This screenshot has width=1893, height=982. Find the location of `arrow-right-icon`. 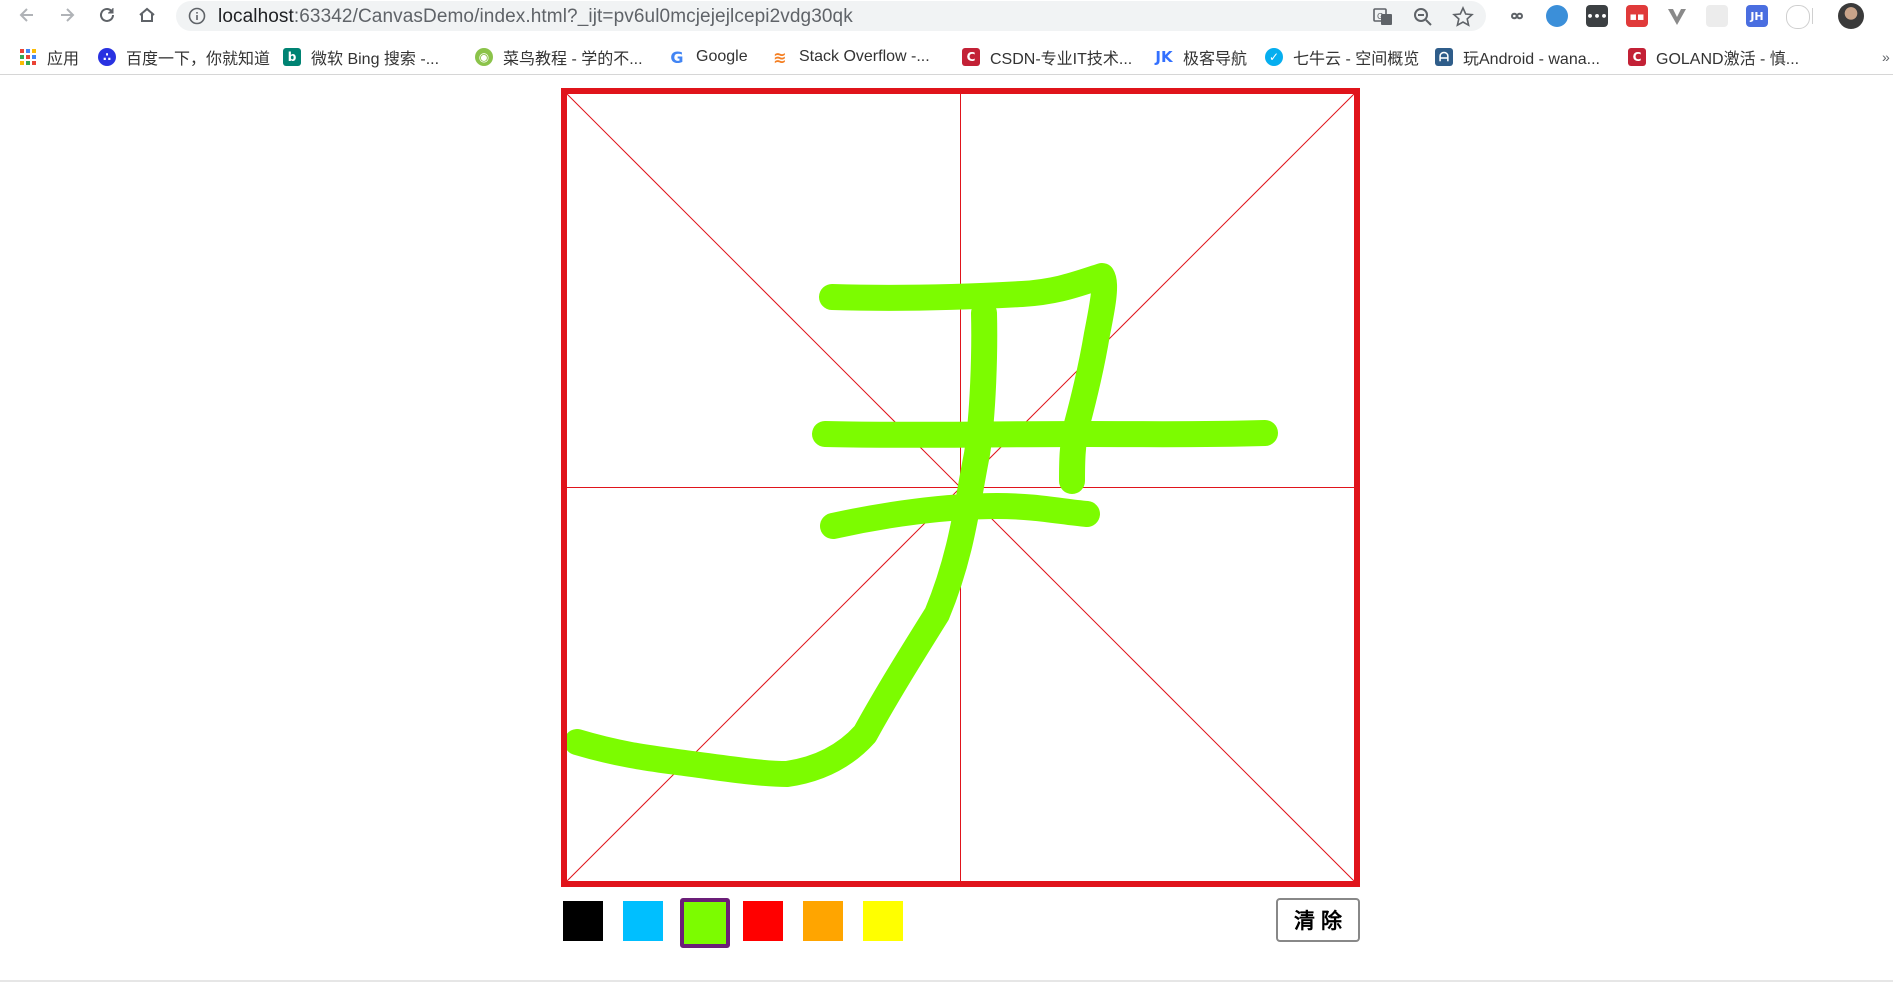

arrow-right-icon is located at coordinates (68, 15).